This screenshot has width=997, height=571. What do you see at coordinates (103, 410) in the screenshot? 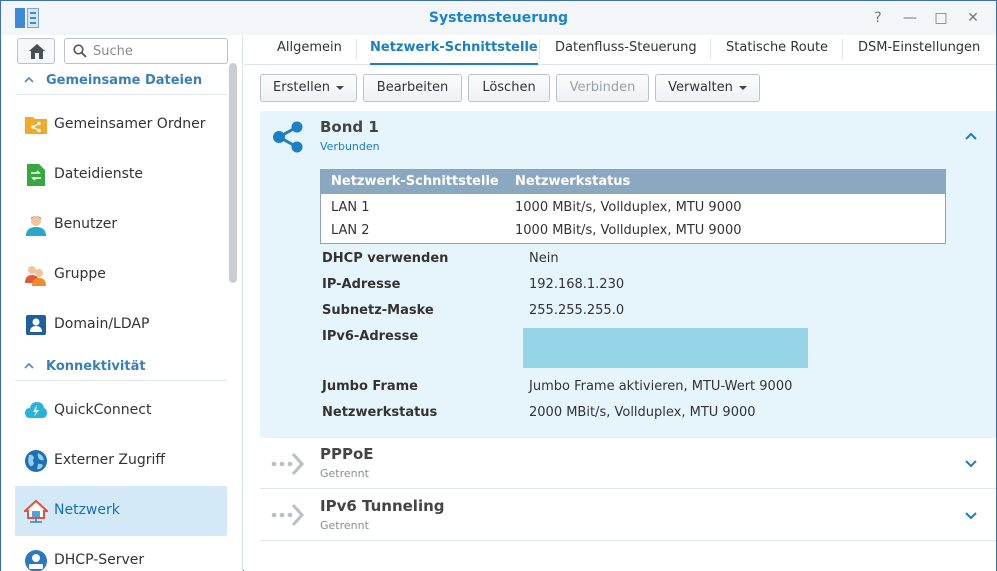
I see `sidebar-item-label: QuickConnect` at bounding box center [103, 410].